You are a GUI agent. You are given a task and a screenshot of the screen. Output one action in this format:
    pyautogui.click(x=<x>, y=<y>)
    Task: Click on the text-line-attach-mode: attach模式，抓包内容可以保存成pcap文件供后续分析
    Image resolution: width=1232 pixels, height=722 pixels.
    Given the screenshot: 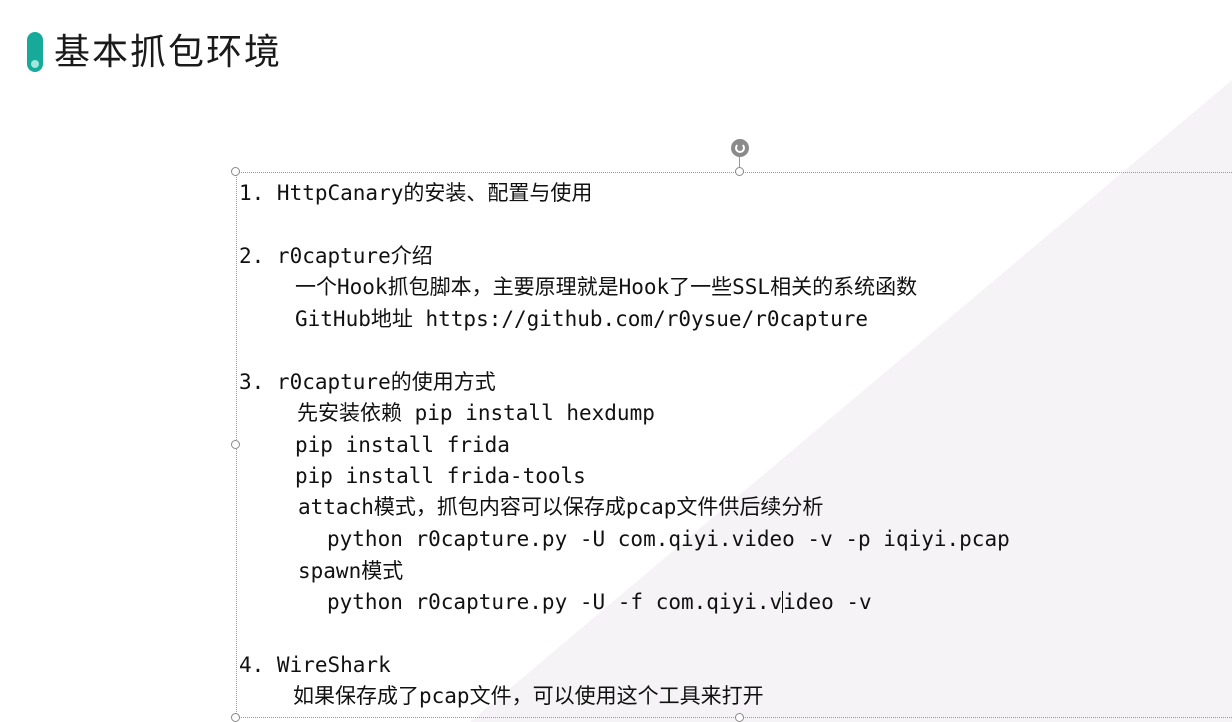 What is the action you would take?
    pyautogui.click(x=561, y=507)
    